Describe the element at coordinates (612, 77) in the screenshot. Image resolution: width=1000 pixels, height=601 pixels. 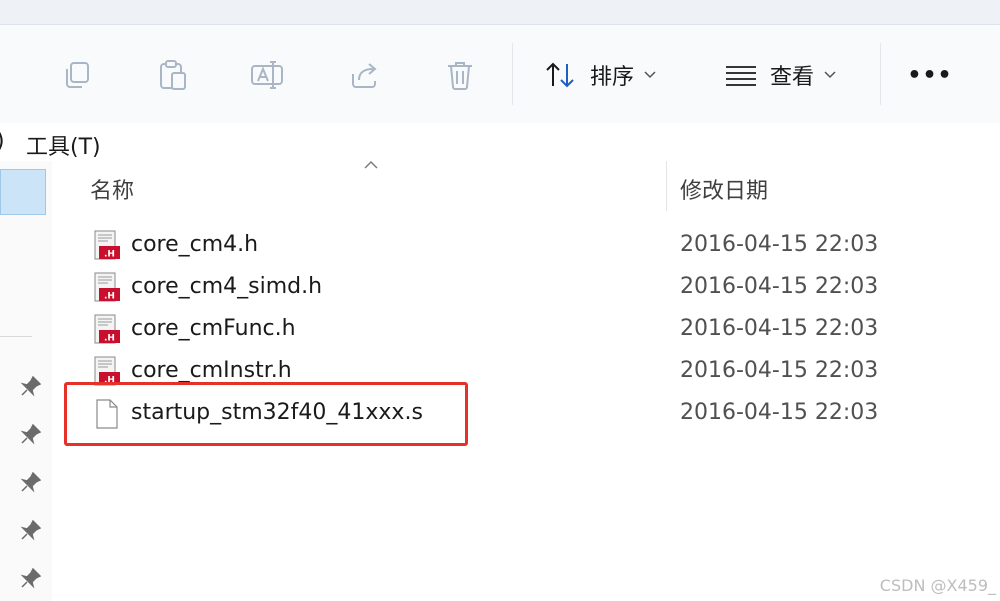
I see `sort-label: 排序` at that location.